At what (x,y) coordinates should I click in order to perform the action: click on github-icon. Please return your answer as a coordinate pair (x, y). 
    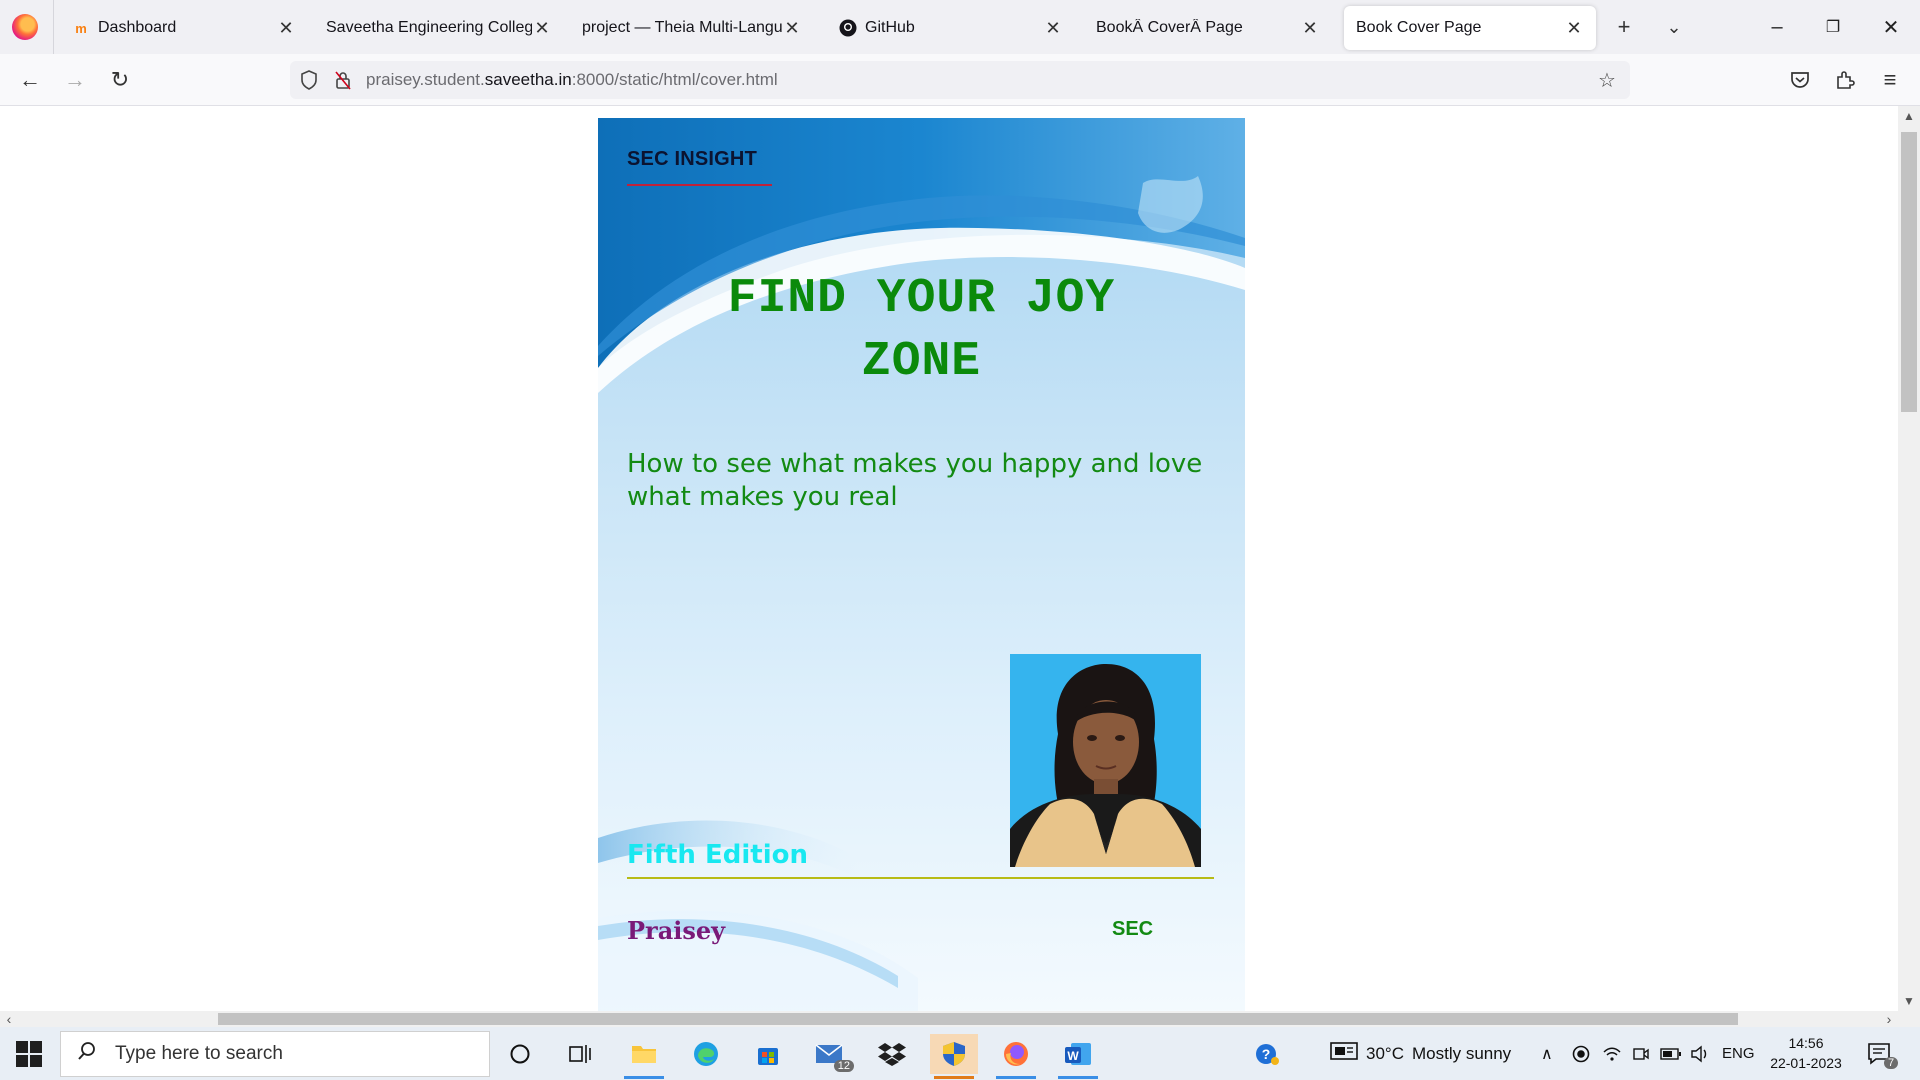
    Looking at the image, I should click on (848, 28).